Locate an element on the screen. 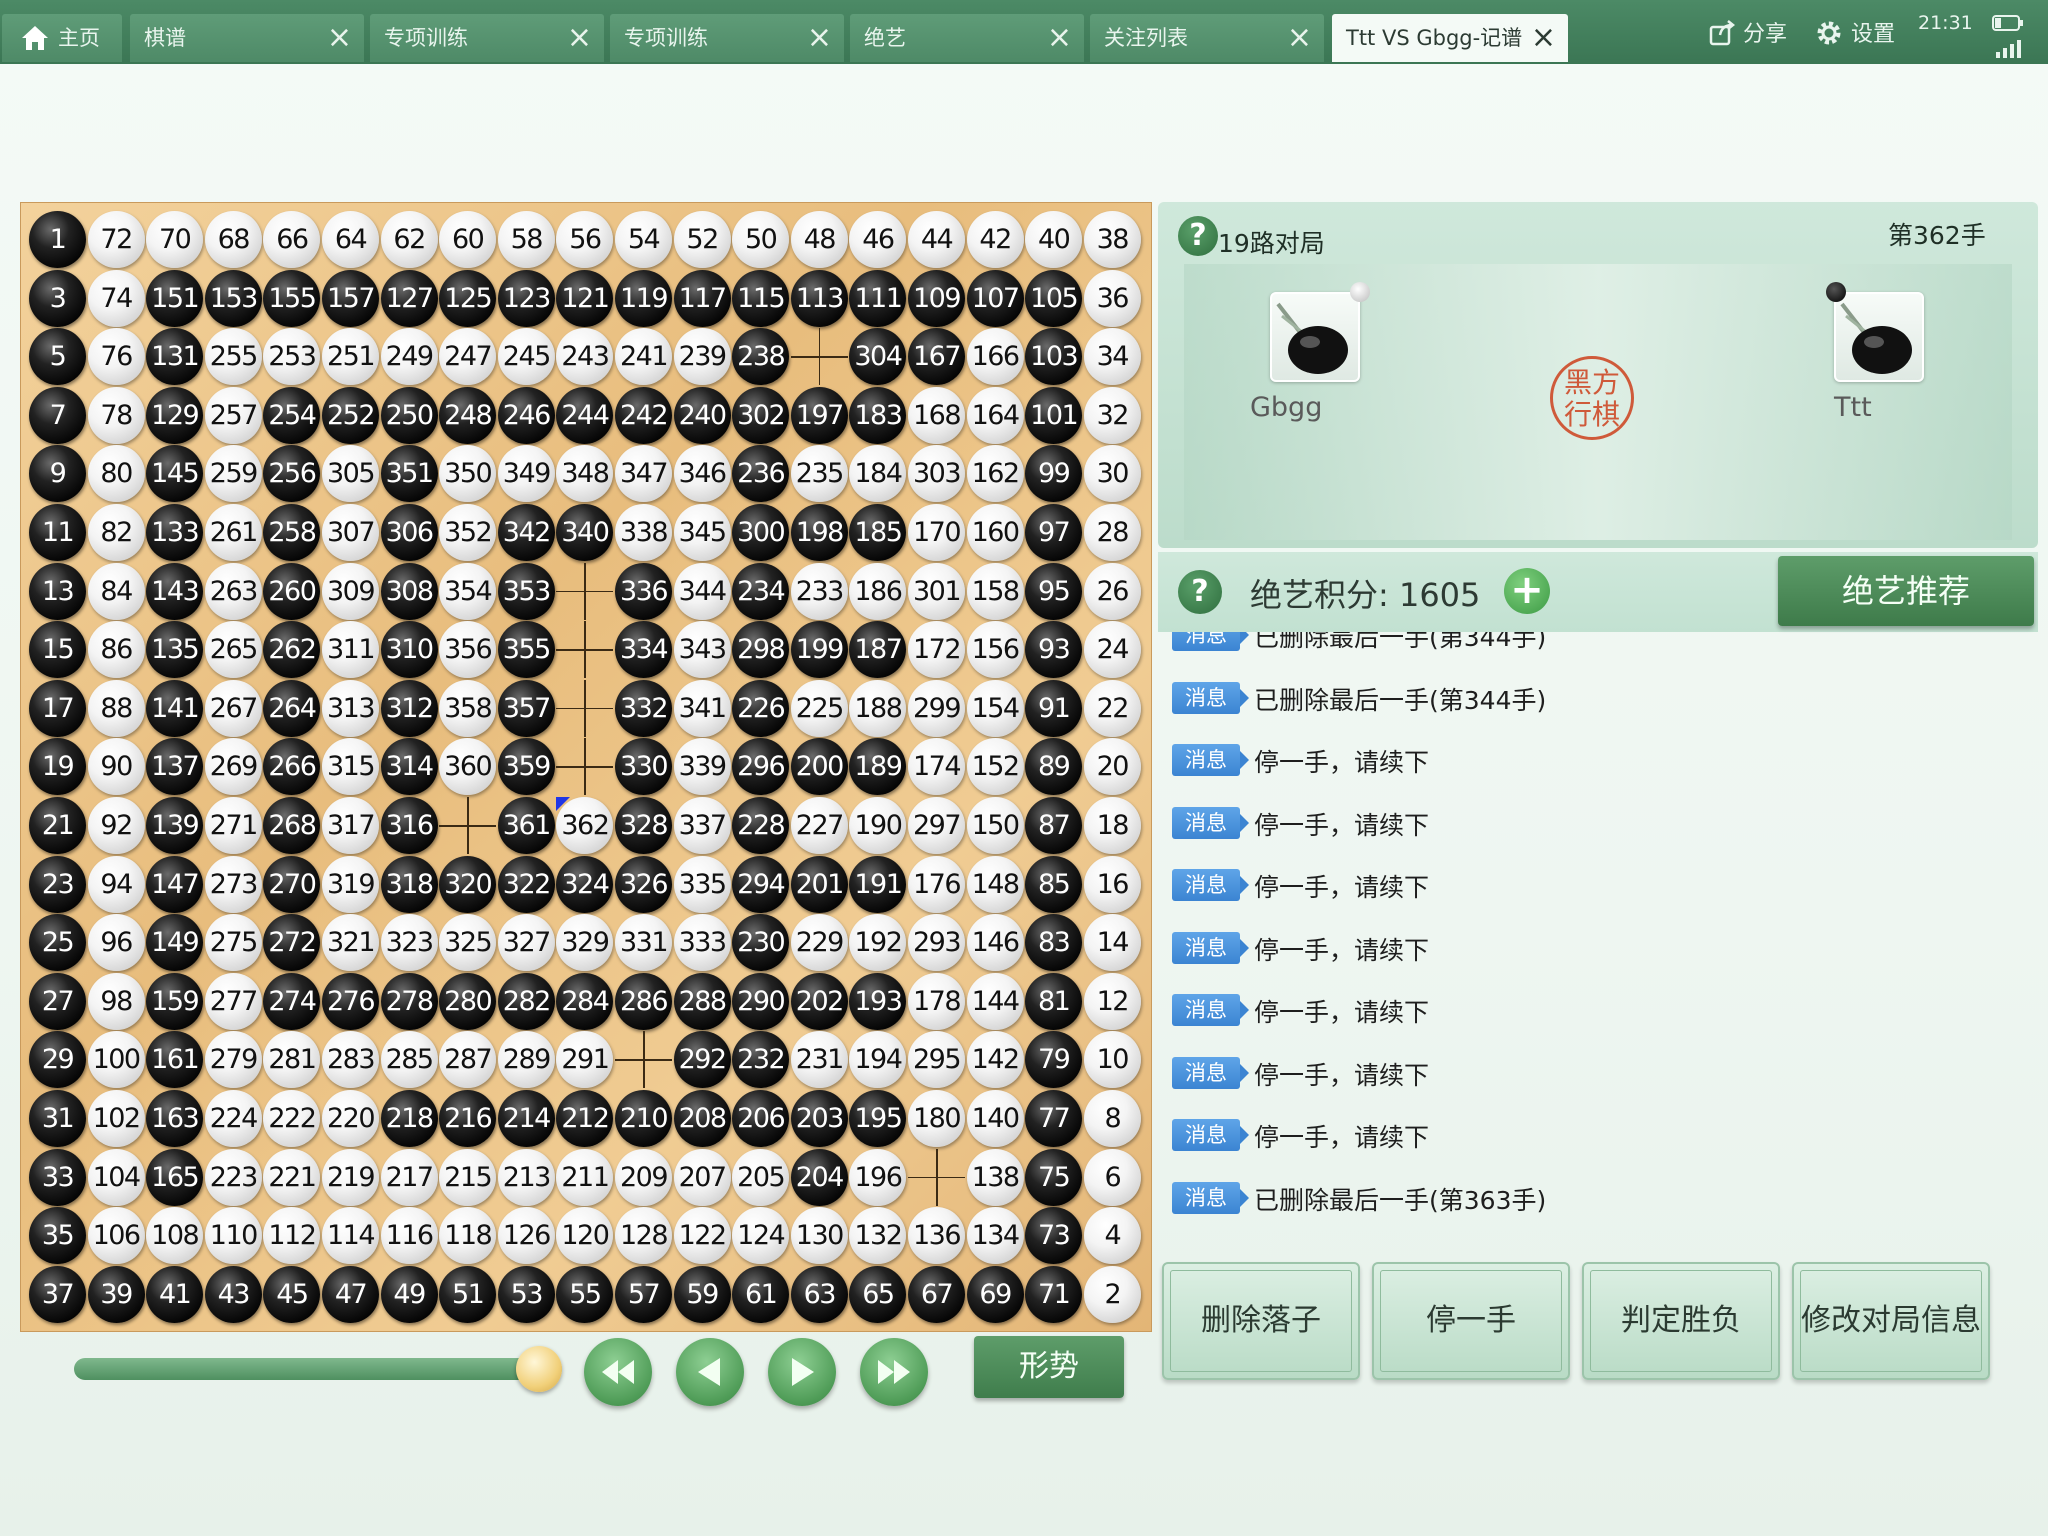  black-stone: 203 is located at coordinates (819, 1118).